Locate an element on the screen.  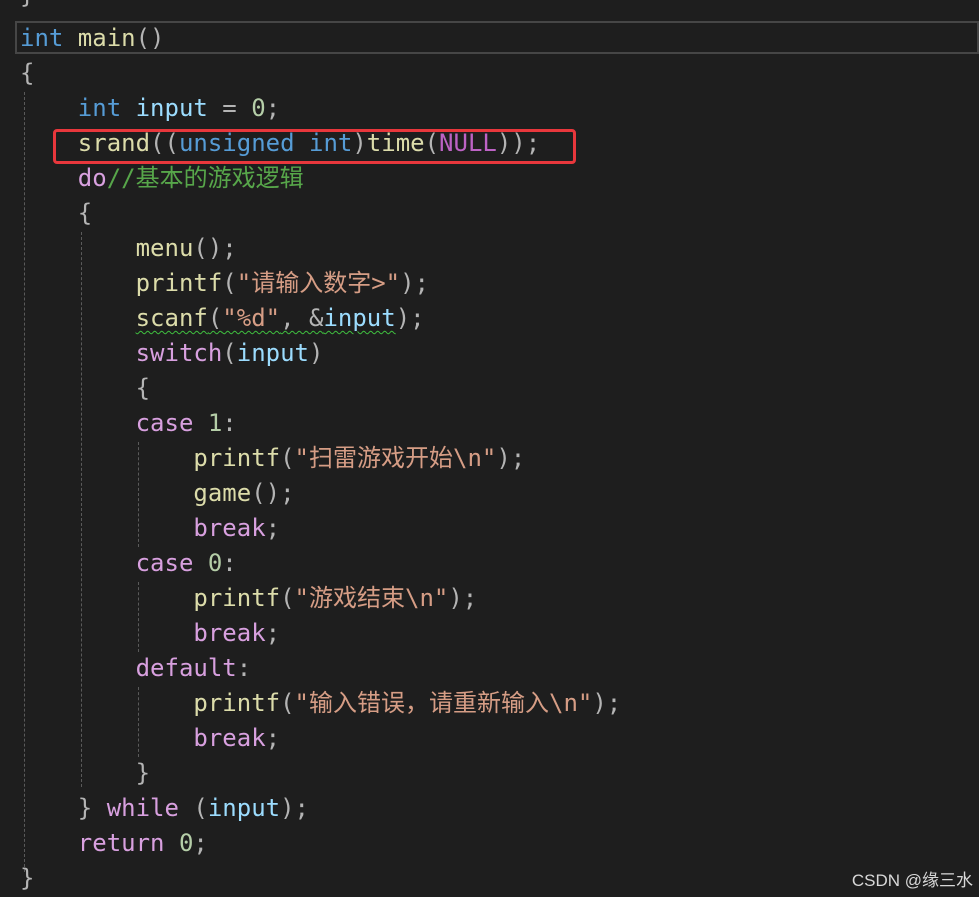
token-ctl: while is located at coordinates (135, 808).